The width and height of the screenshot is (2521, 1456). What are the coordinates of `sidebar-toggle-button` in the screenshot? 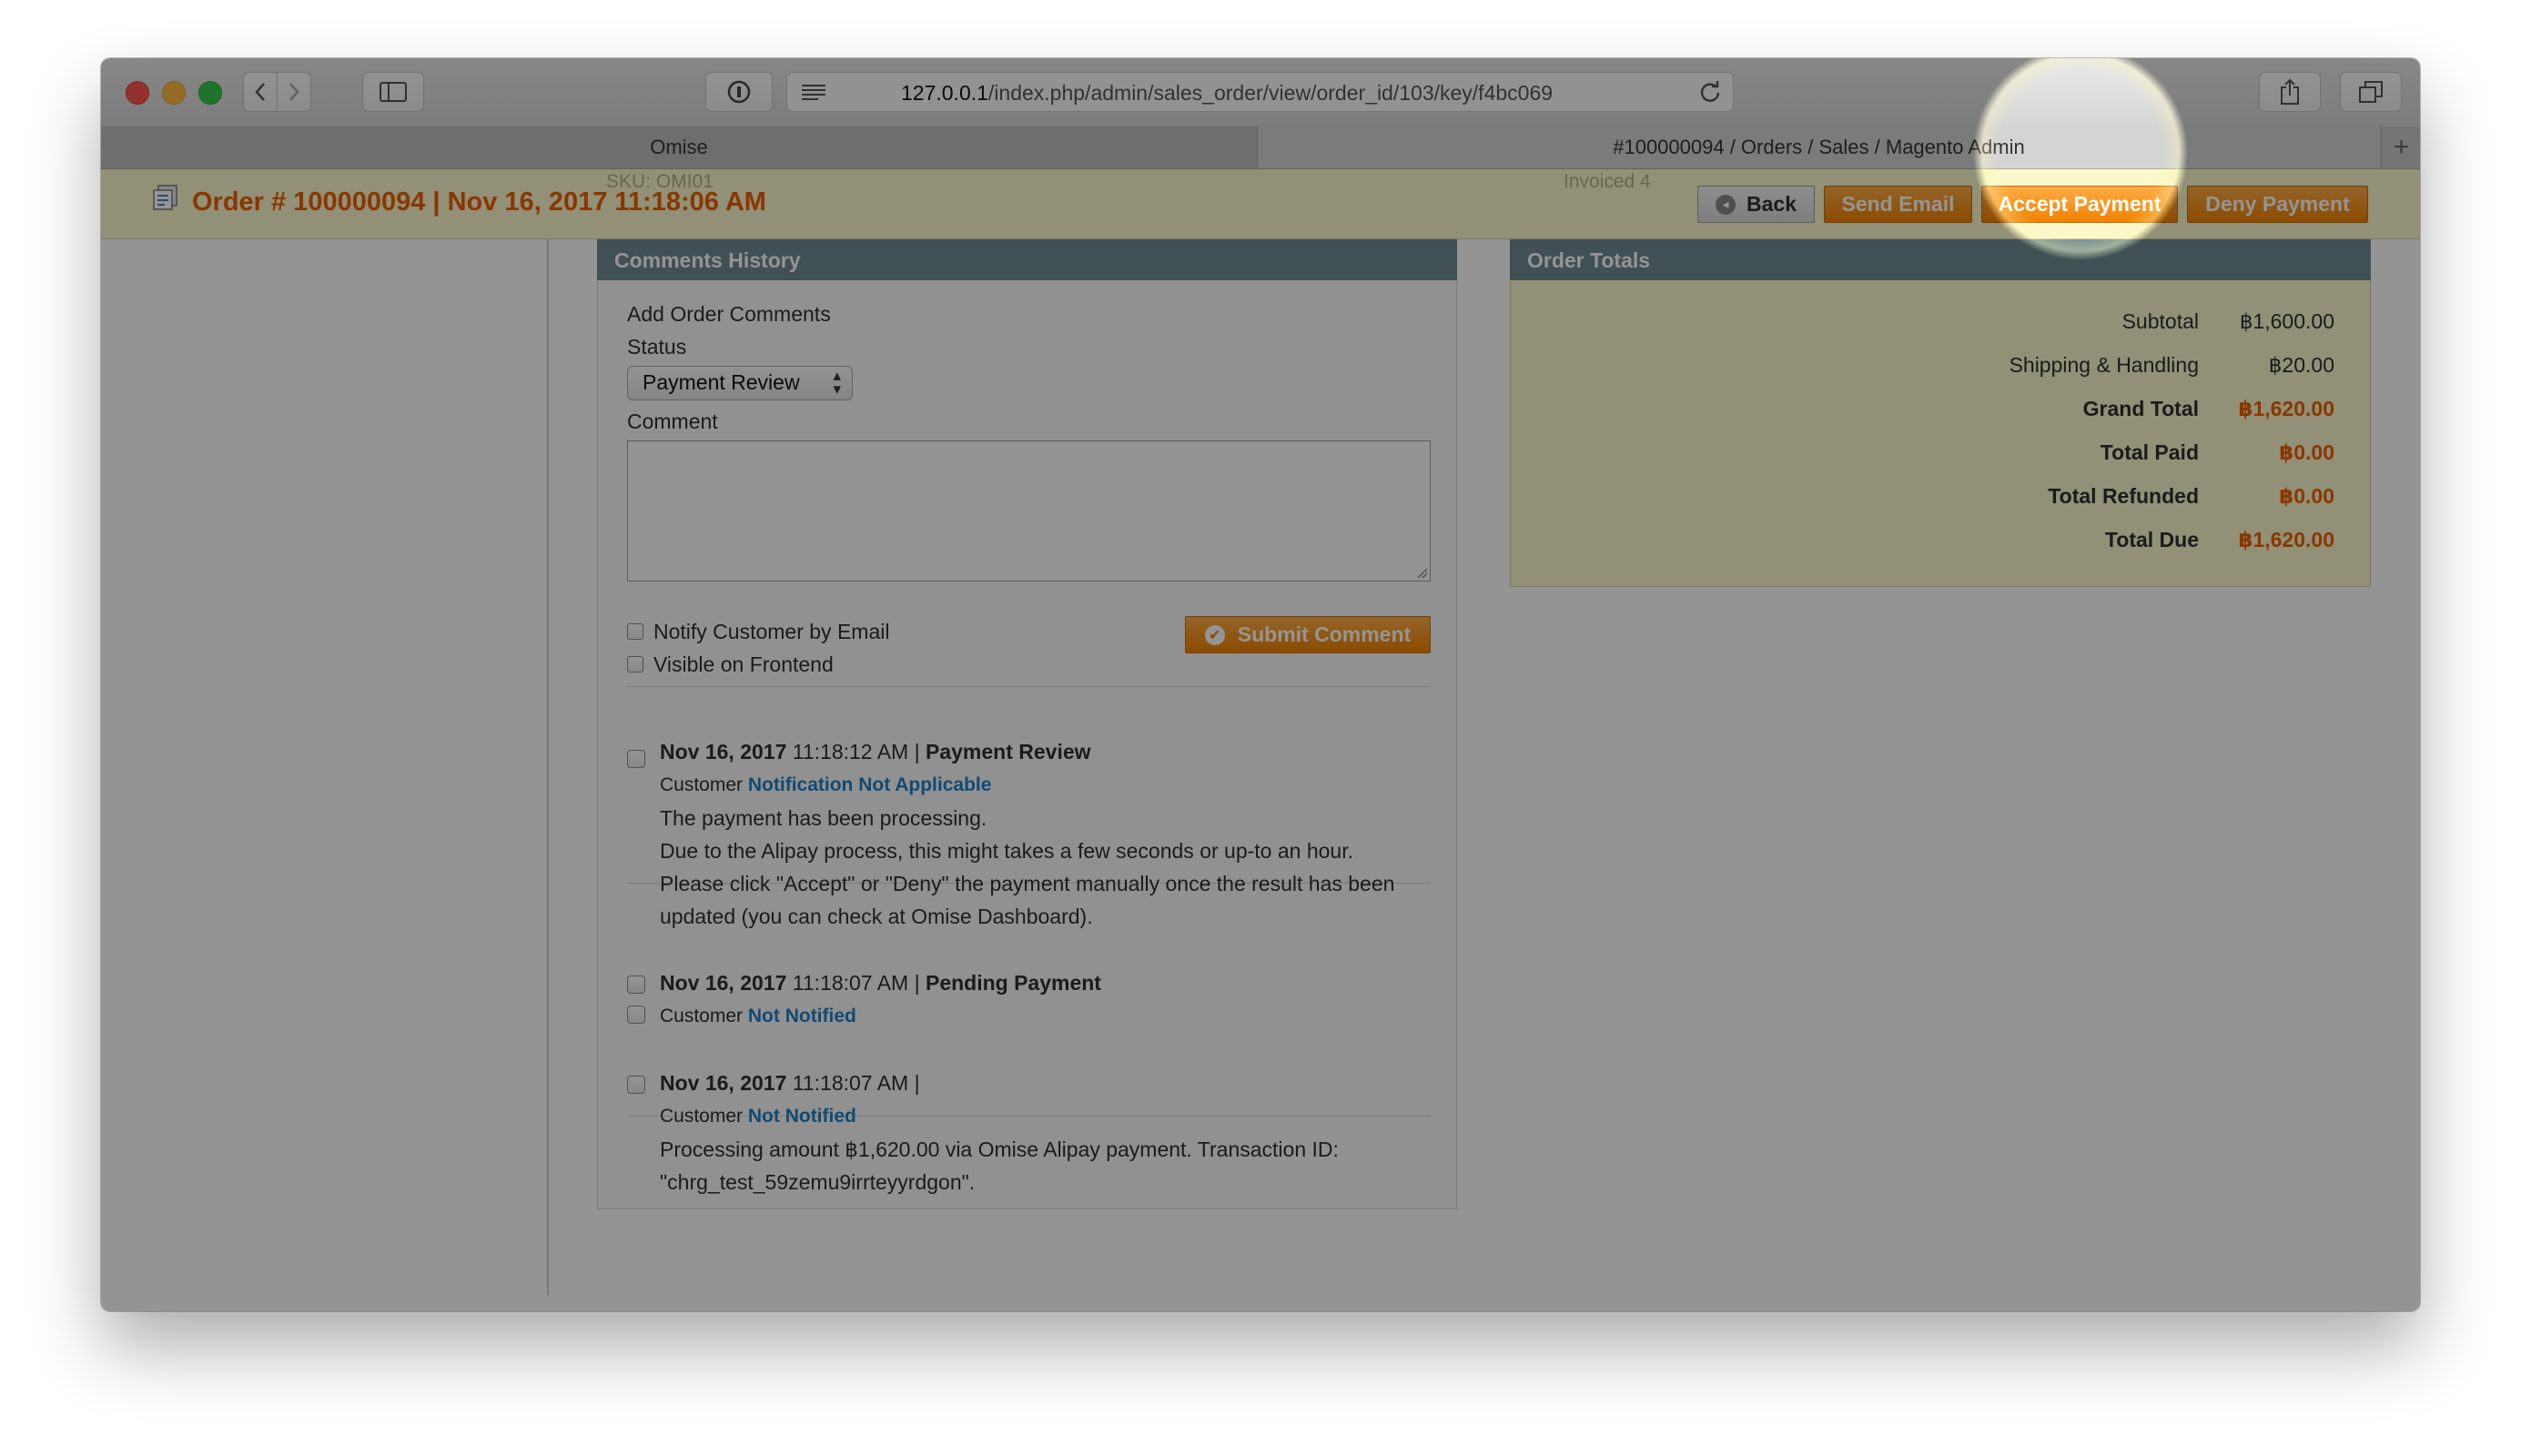 It's located at (393, 92).